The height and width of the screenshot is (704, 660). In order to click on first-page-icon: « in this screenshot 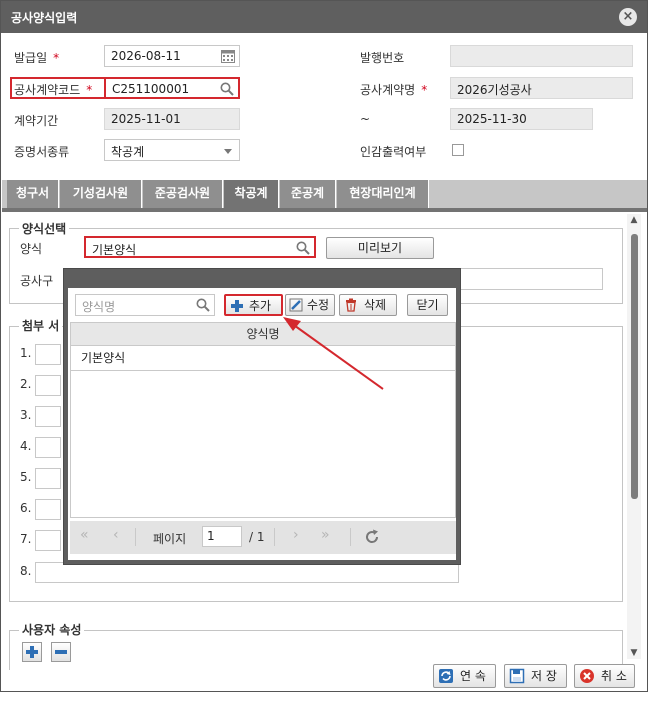, I will do `click(84, 535)`.